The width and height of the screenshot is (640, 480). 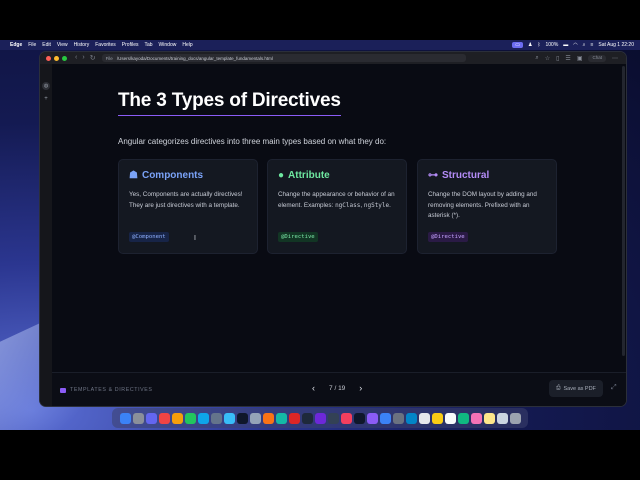 I want to click on favorite-star-icon: ☆, so click(x=547, y=58).